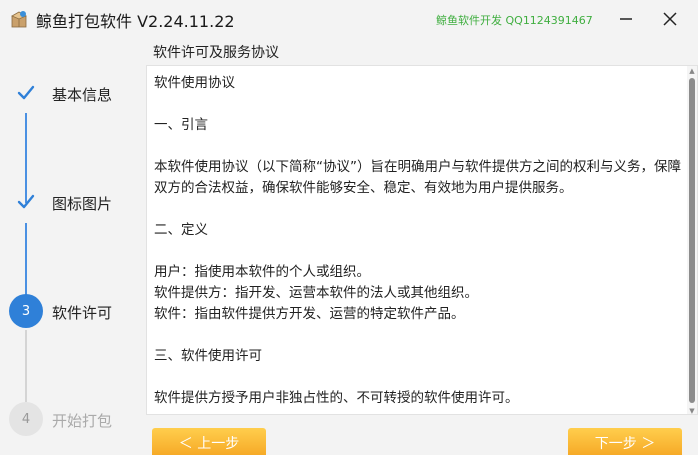 This screenshot has height=455, width=698. Describe the element at coordinates (19, 19) in the screenshot. I see `app-logo-icon` at that location.